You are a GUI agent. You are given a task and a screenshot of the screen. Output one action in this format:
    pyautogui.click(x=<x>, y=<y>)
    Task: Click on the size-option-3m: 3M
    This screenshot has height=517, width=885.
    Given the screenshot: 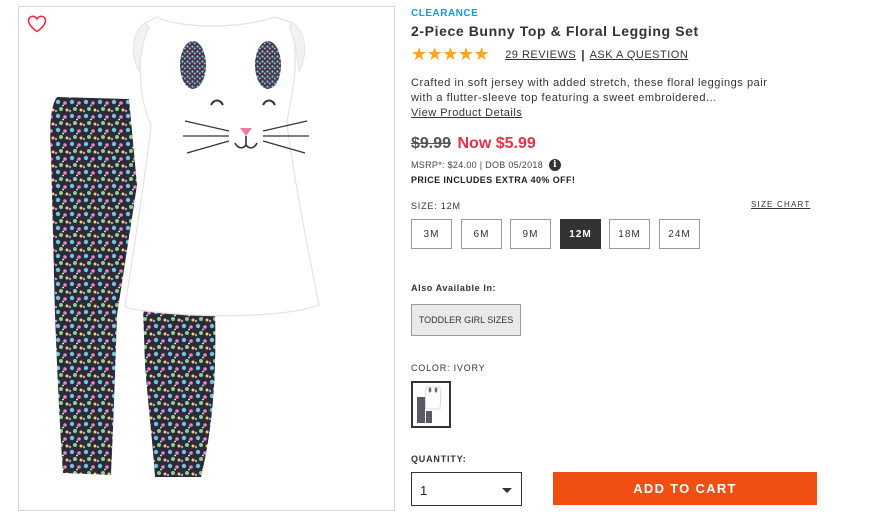 What is the action you would take?
    pyautogui.click(x=431, y=234)
    